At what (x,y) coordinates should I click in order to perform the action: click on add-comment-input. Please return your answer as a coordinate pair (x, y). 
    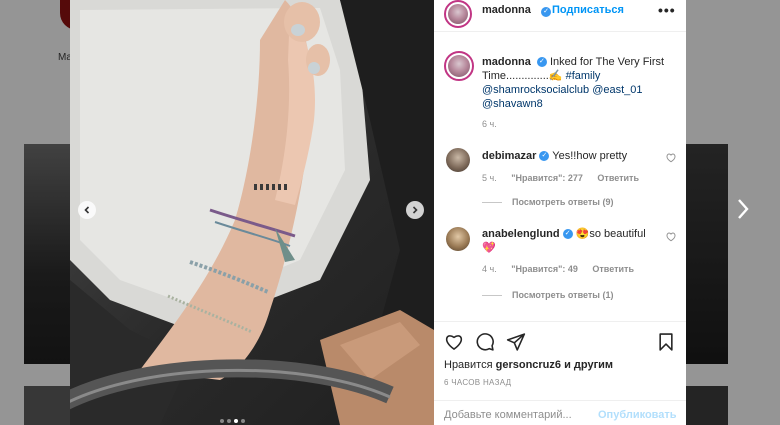
    Looking at the image, I should click on (519, 415).